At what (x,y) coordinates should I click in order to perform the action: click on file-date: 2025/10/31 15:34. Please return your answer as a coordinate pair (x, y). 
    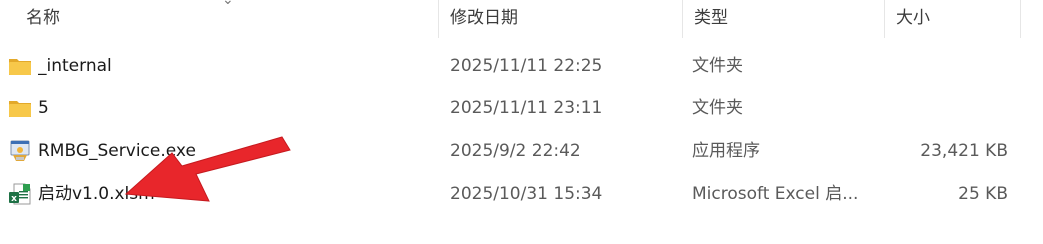
    Looking at the image, I should click on (526, 194).